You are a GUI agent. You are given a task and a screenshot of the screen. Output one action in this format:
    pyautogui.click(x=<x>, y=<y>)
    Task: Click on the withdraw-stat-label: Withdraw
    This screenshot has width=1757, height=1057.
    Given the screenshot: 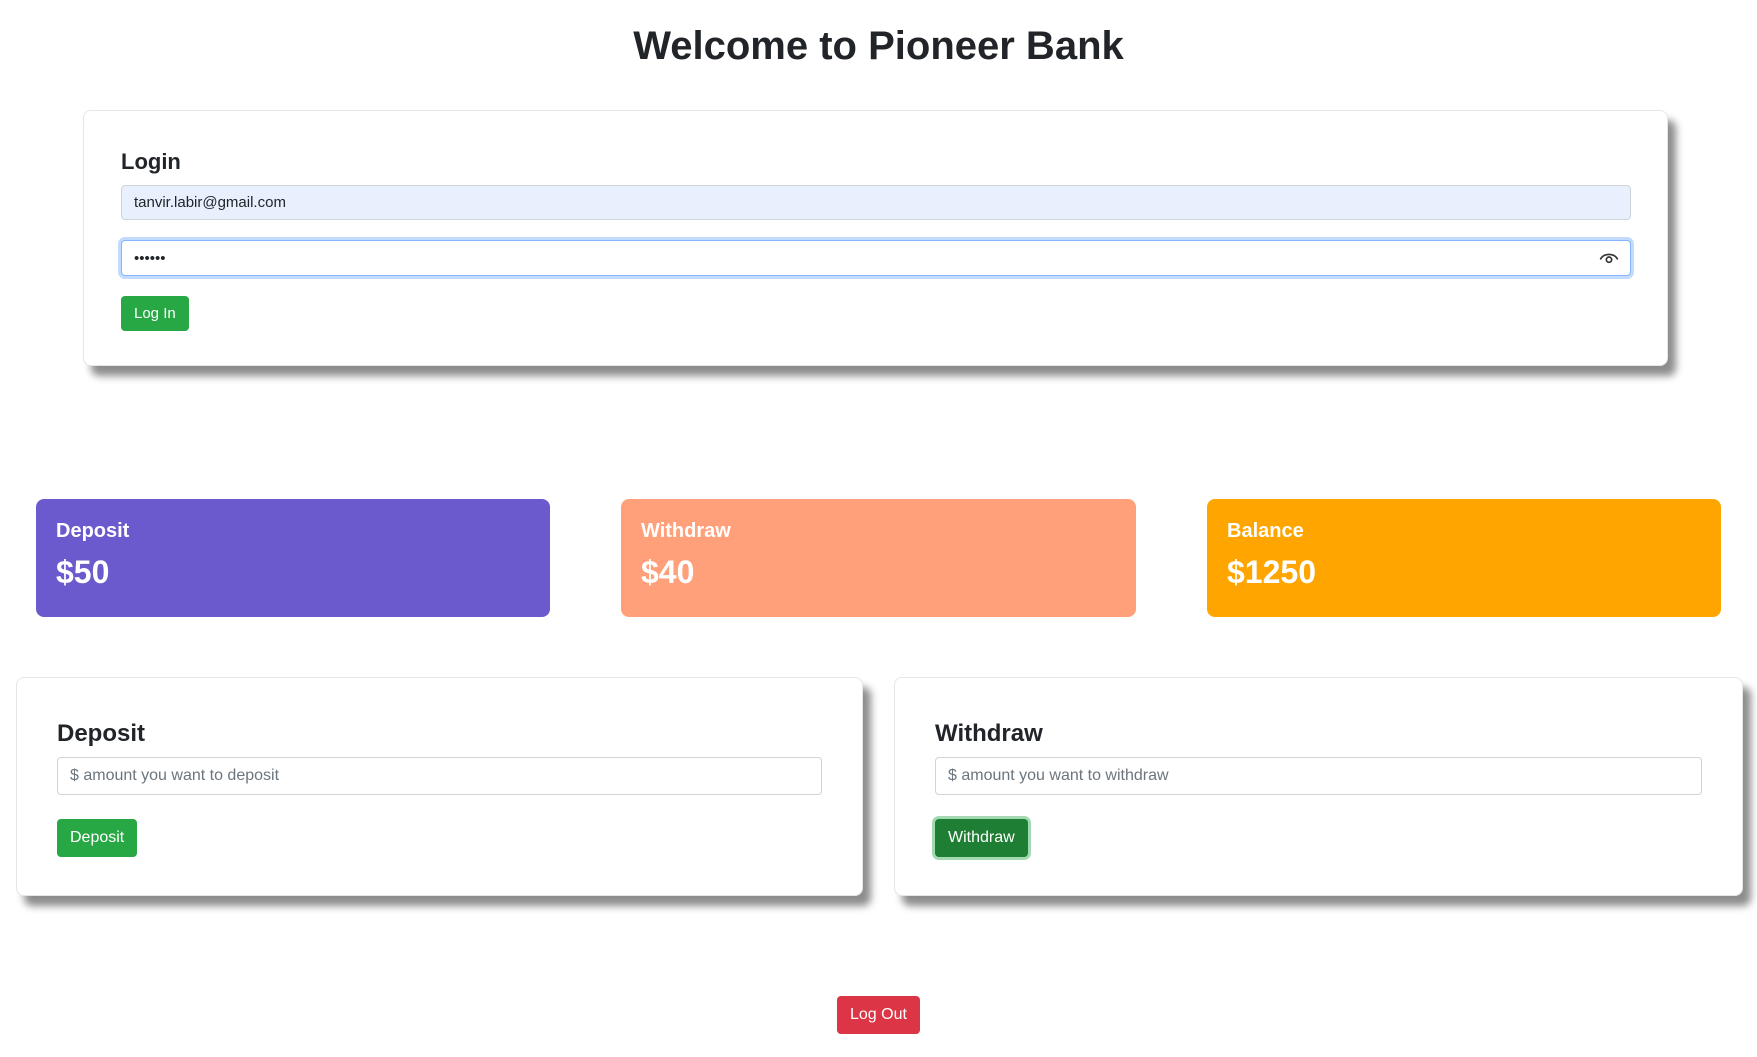 What is the action you would take?
    pyautogui.click(x=686, y=531)
    